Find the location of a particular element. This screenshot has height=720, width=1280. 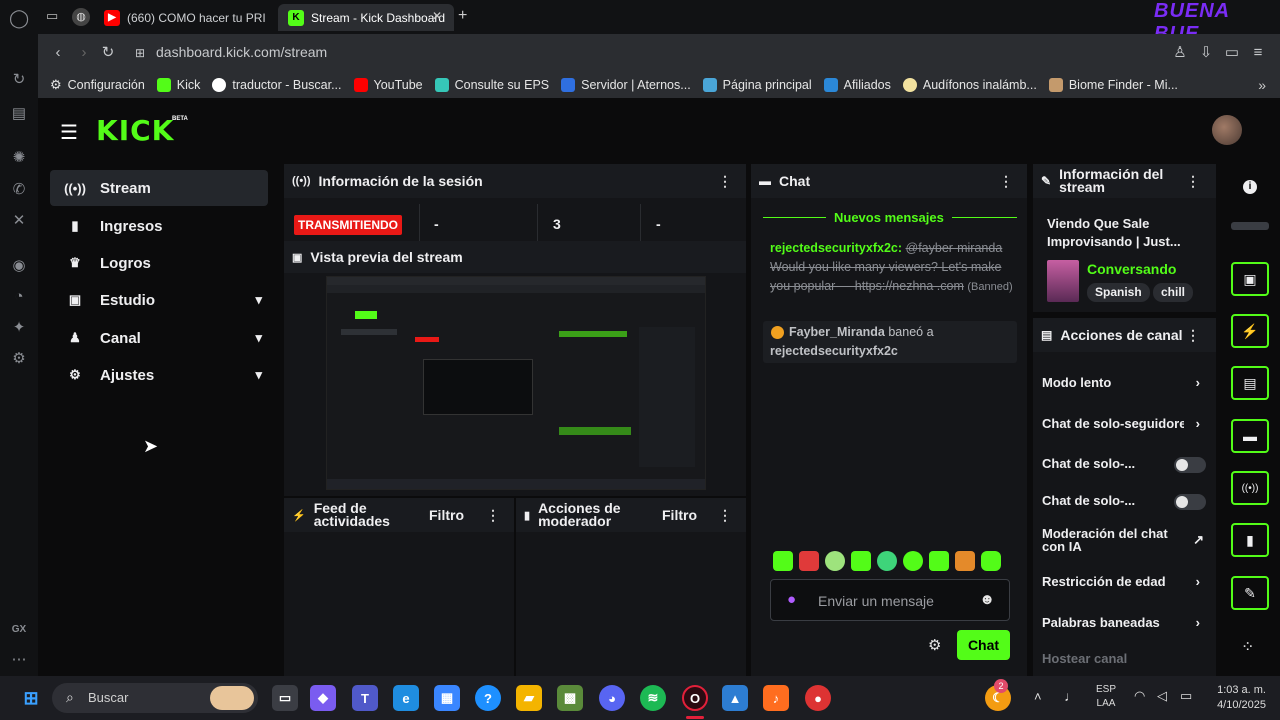

rail-chat-button: ▬ is located at coordinates (1250, 436).